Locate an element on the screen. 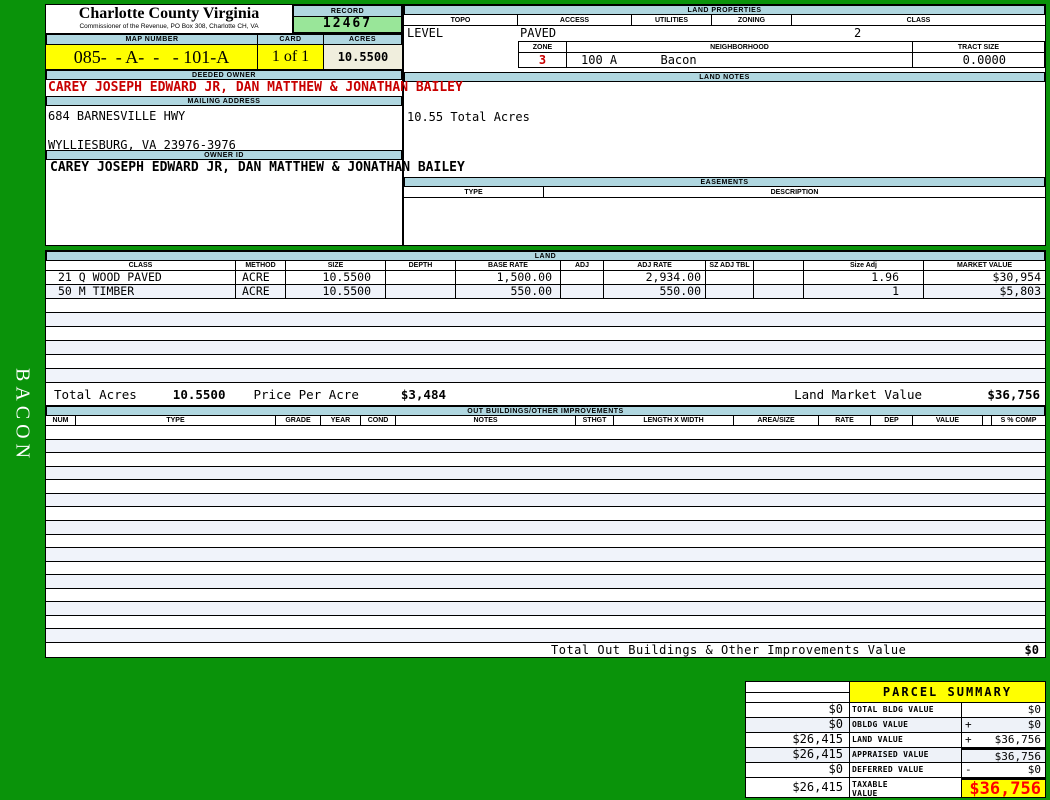 This screenshot has height=800, width=1050. map-card-acres-labels: MAP NUMBER CARD ACRES is located at coordinates (224, 39).